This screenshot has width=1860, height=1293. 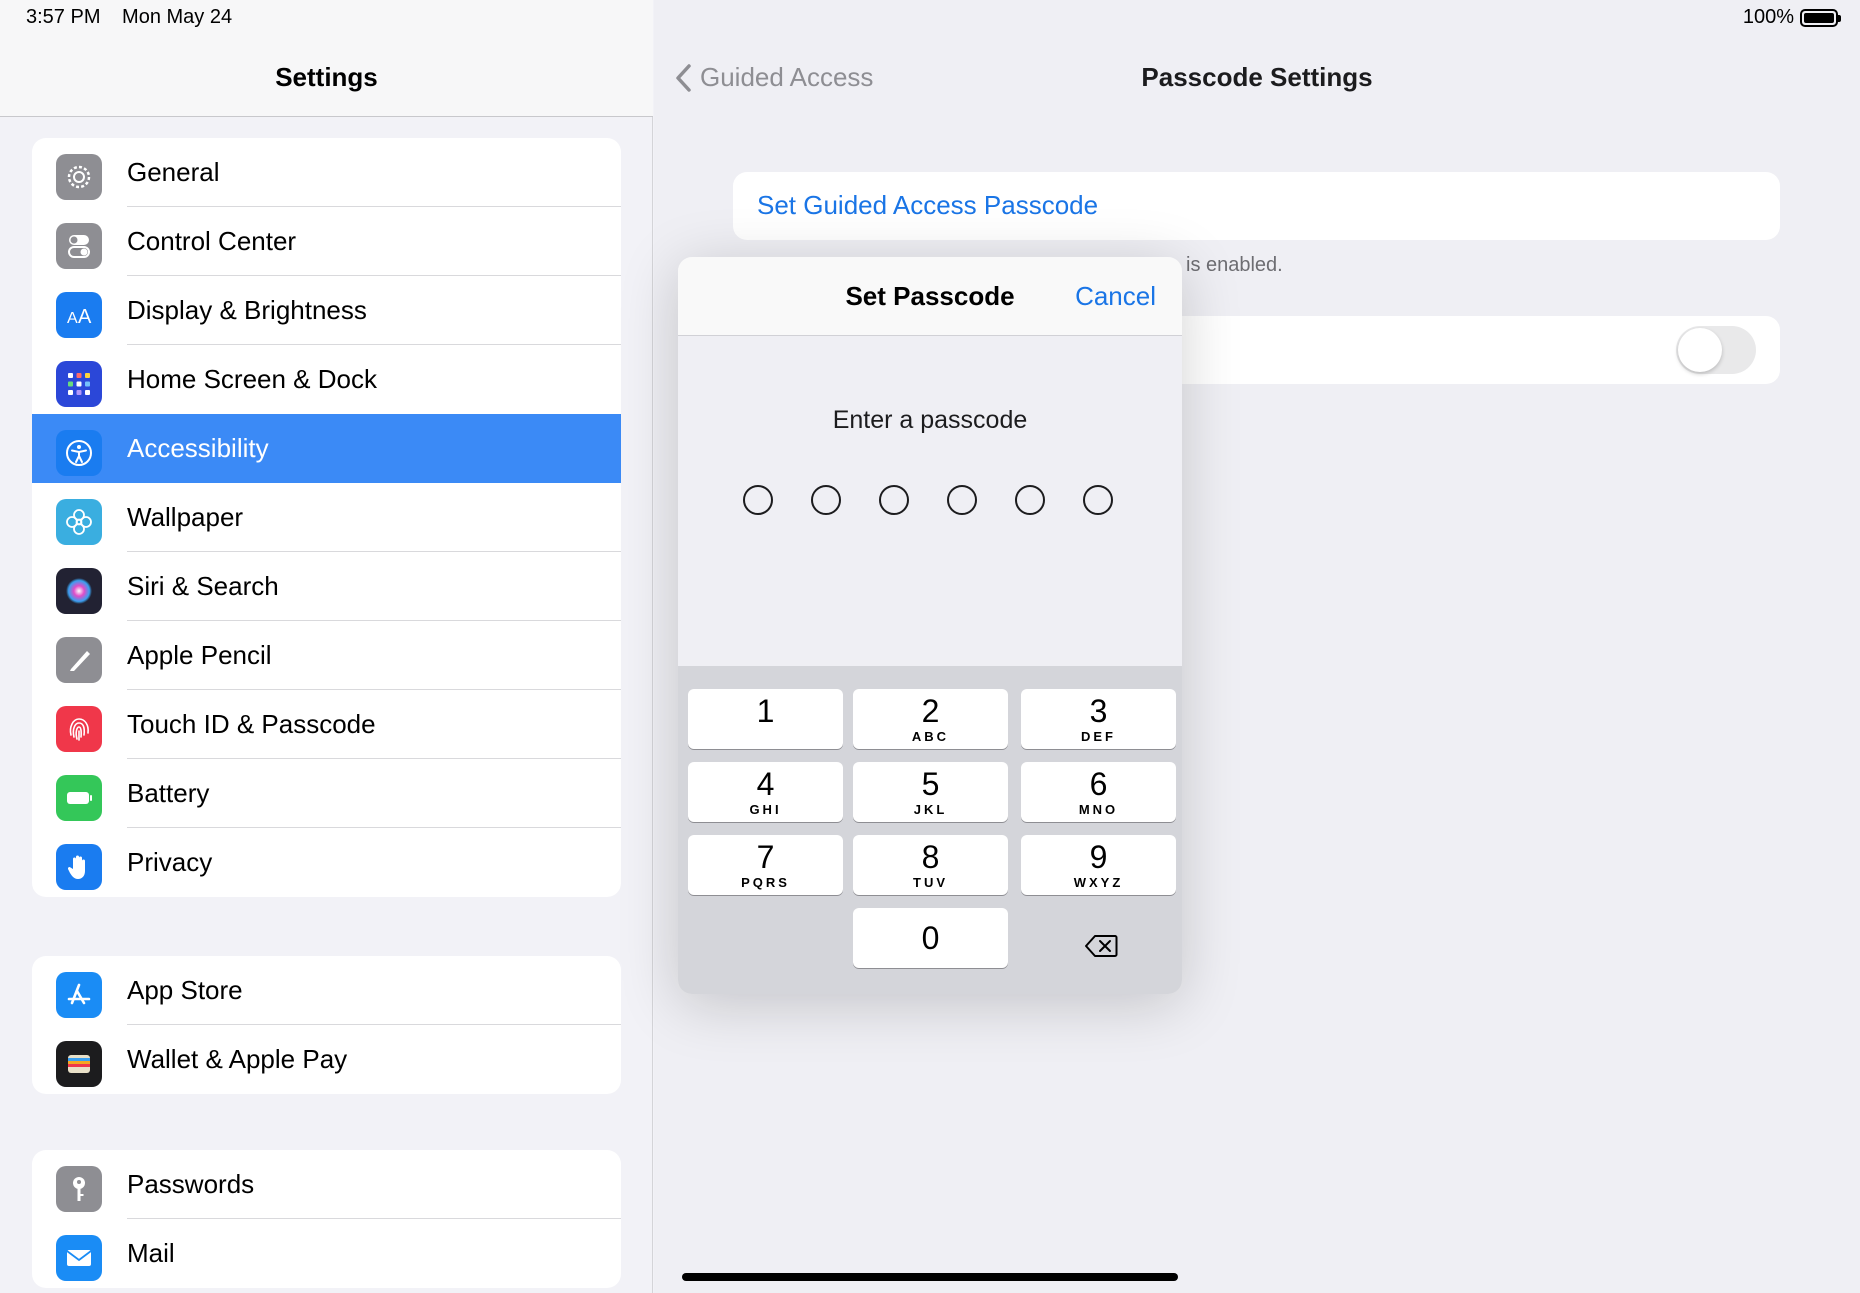 I want to click on status-bar-left: 3:57 PM Mon May 24, so click(x=137, y=17).